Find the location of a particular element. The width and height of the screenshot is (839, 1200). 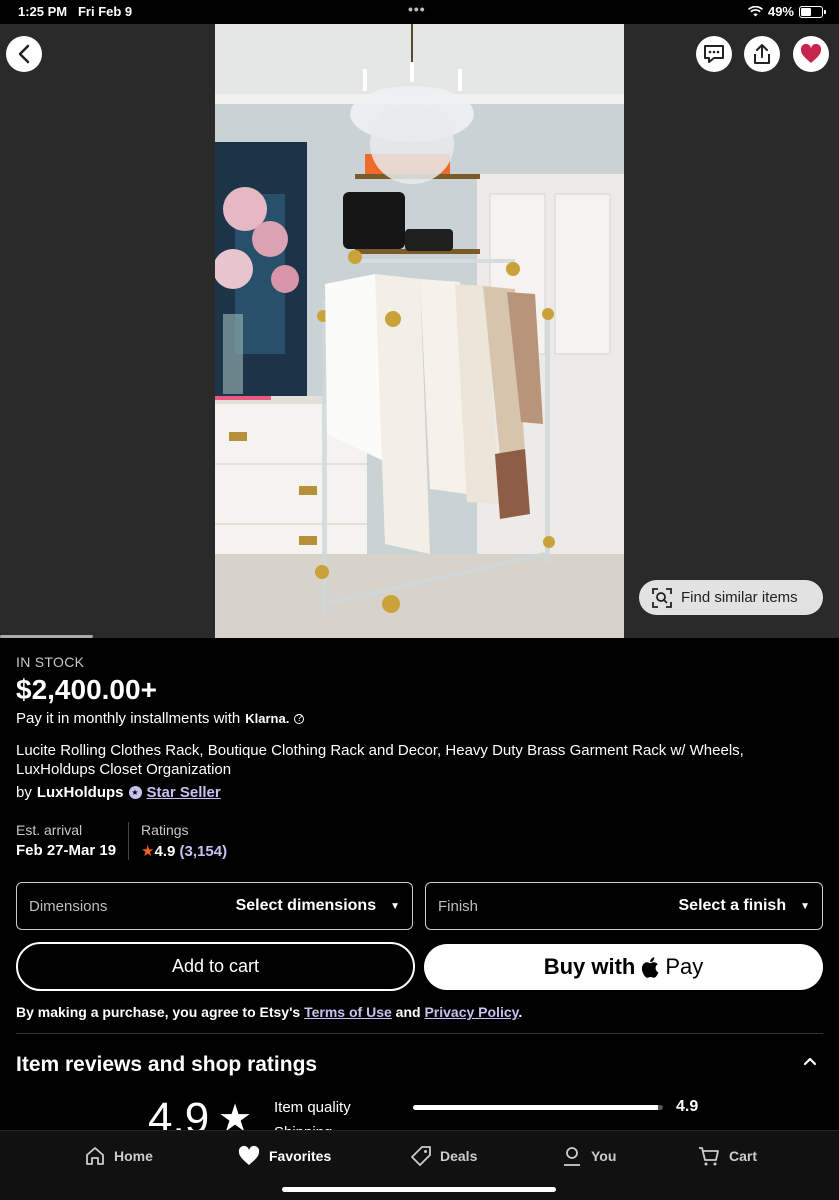

chat-icon is located at coordinates (714, 54).